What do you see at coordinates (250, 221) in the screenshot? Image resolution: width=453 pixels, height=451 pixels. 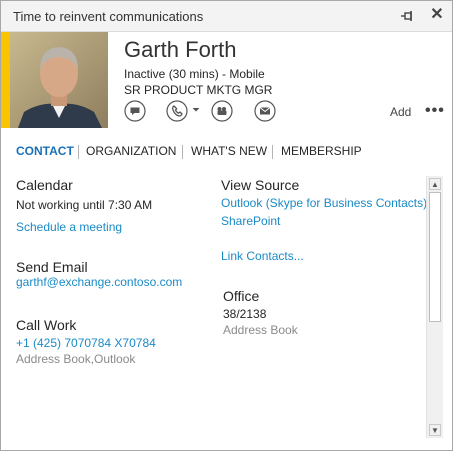 I see `sharepoint-link: SharePoint` at bounding box center [250, 221].